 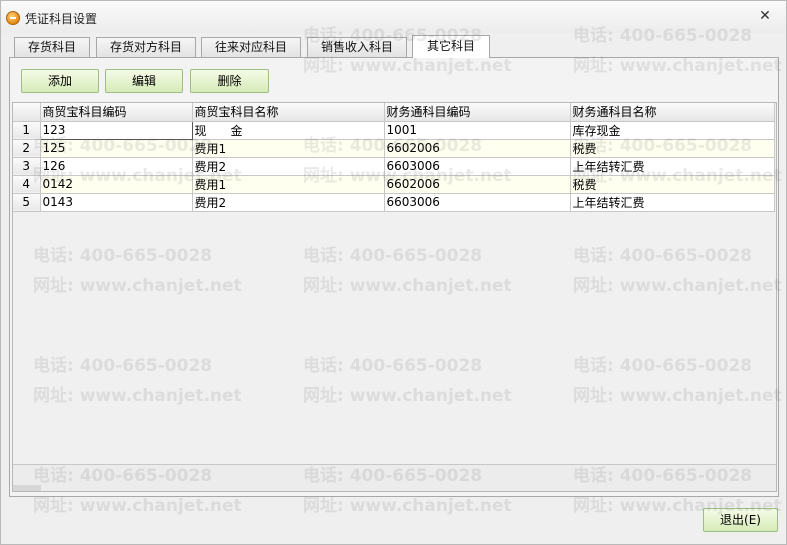 What do you see at coordinates (394, 477) in the screenshot?
I see `horizontal-scrollbar` at bounding box center [394, 477].